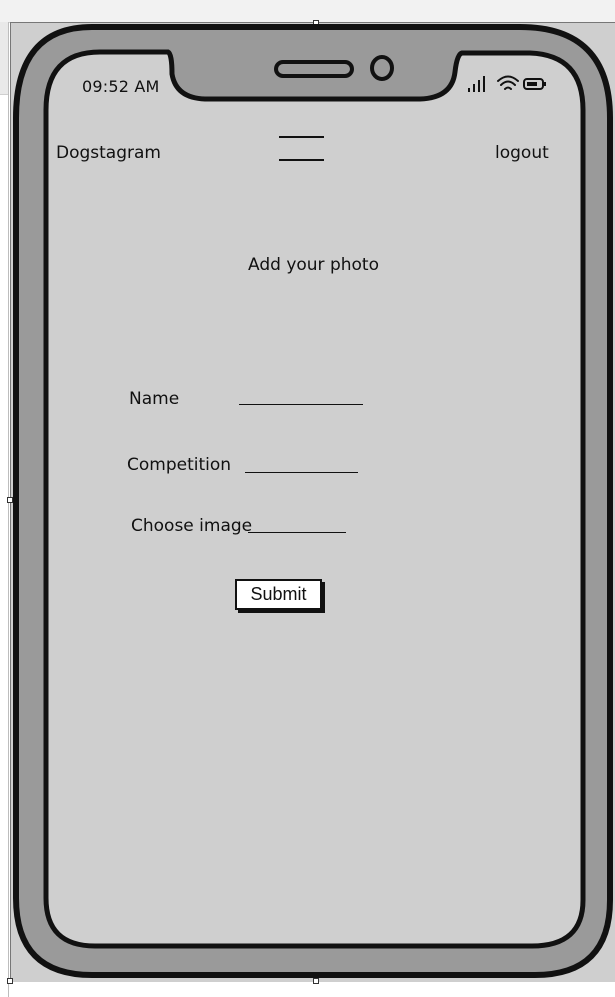 The width and height of the screenshot is (615, 997). What do you see at coordinates (108, 153) in the screenshot?
I see `brand-logo-text: Dogstagram` at bounding box center [108, 153].